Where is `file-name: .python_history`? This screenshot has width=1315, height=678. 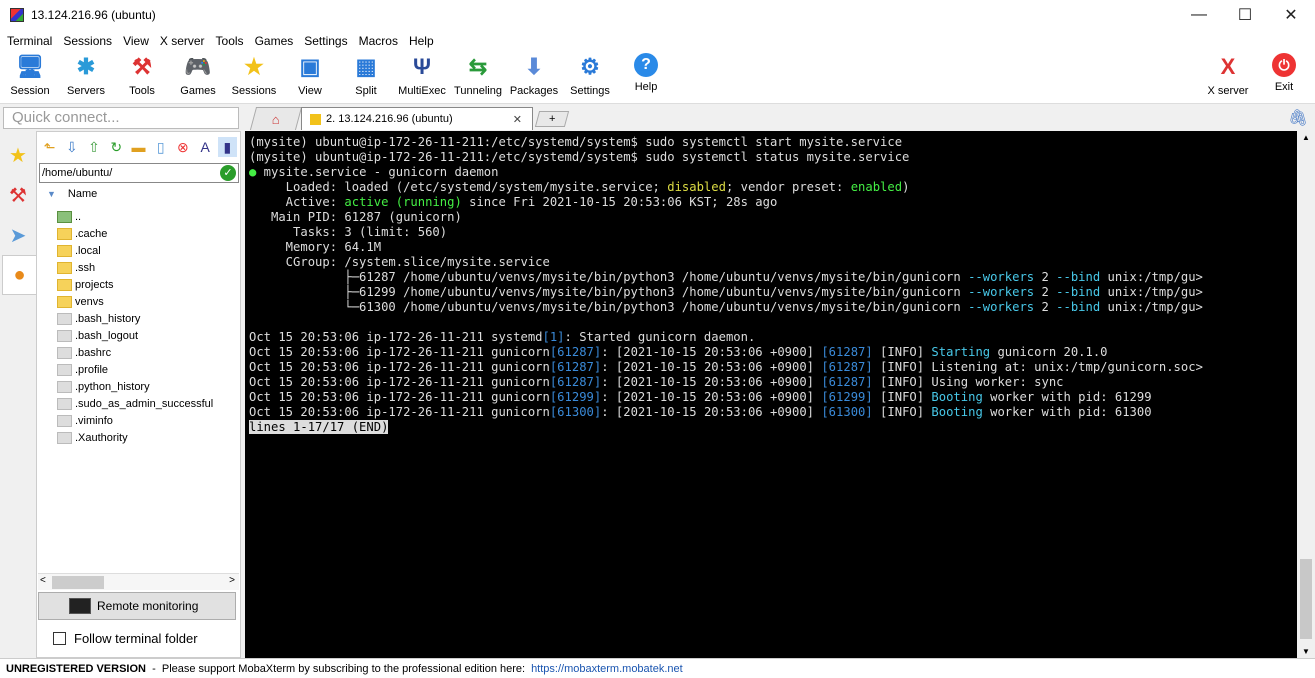
file-name: .python_history is located at coordinates (112, 386).